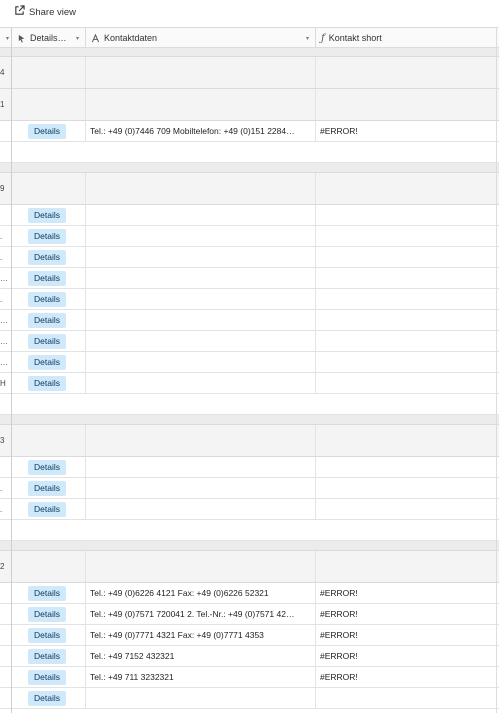 This screenshot has height=713, width=499. I want to click on group-header-row: 9, so click(249, 189).